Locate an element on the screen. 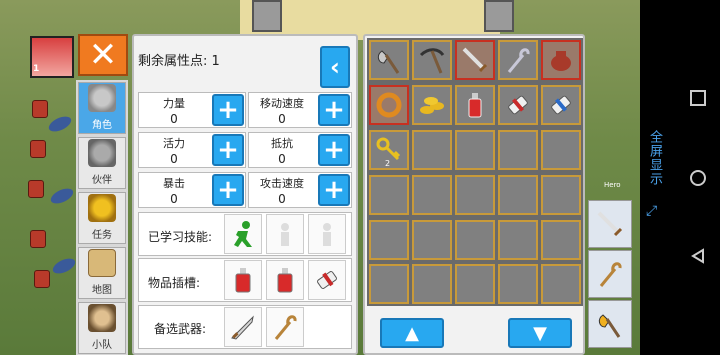 The image size is (720, 355). scroll-icon is located at coordinates (561, 105).